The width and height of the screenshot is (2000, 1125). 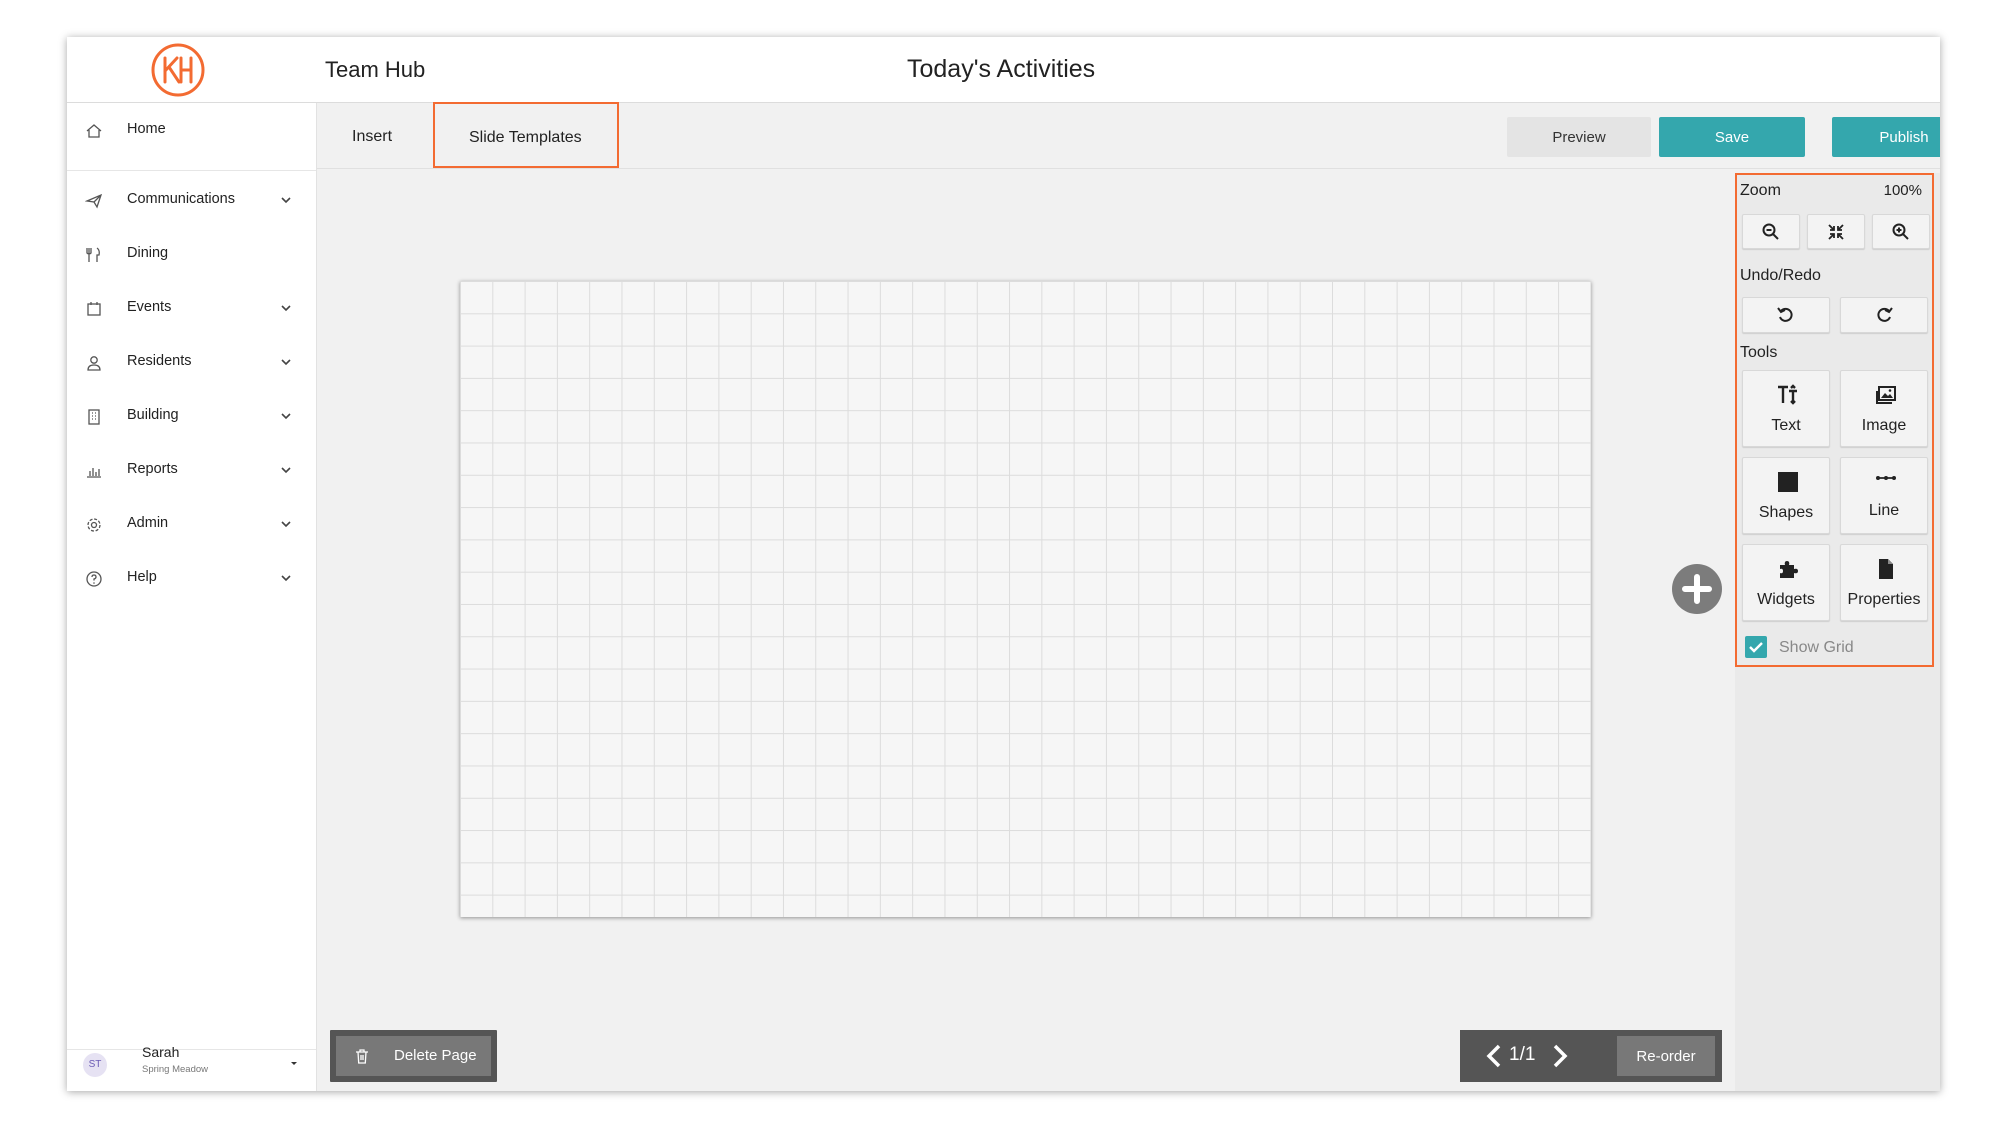 What do you see at coordinates (191, 471) in the screenshot?
I see `sidebar-item-reports: Reports` at bounding box center [191, 471].